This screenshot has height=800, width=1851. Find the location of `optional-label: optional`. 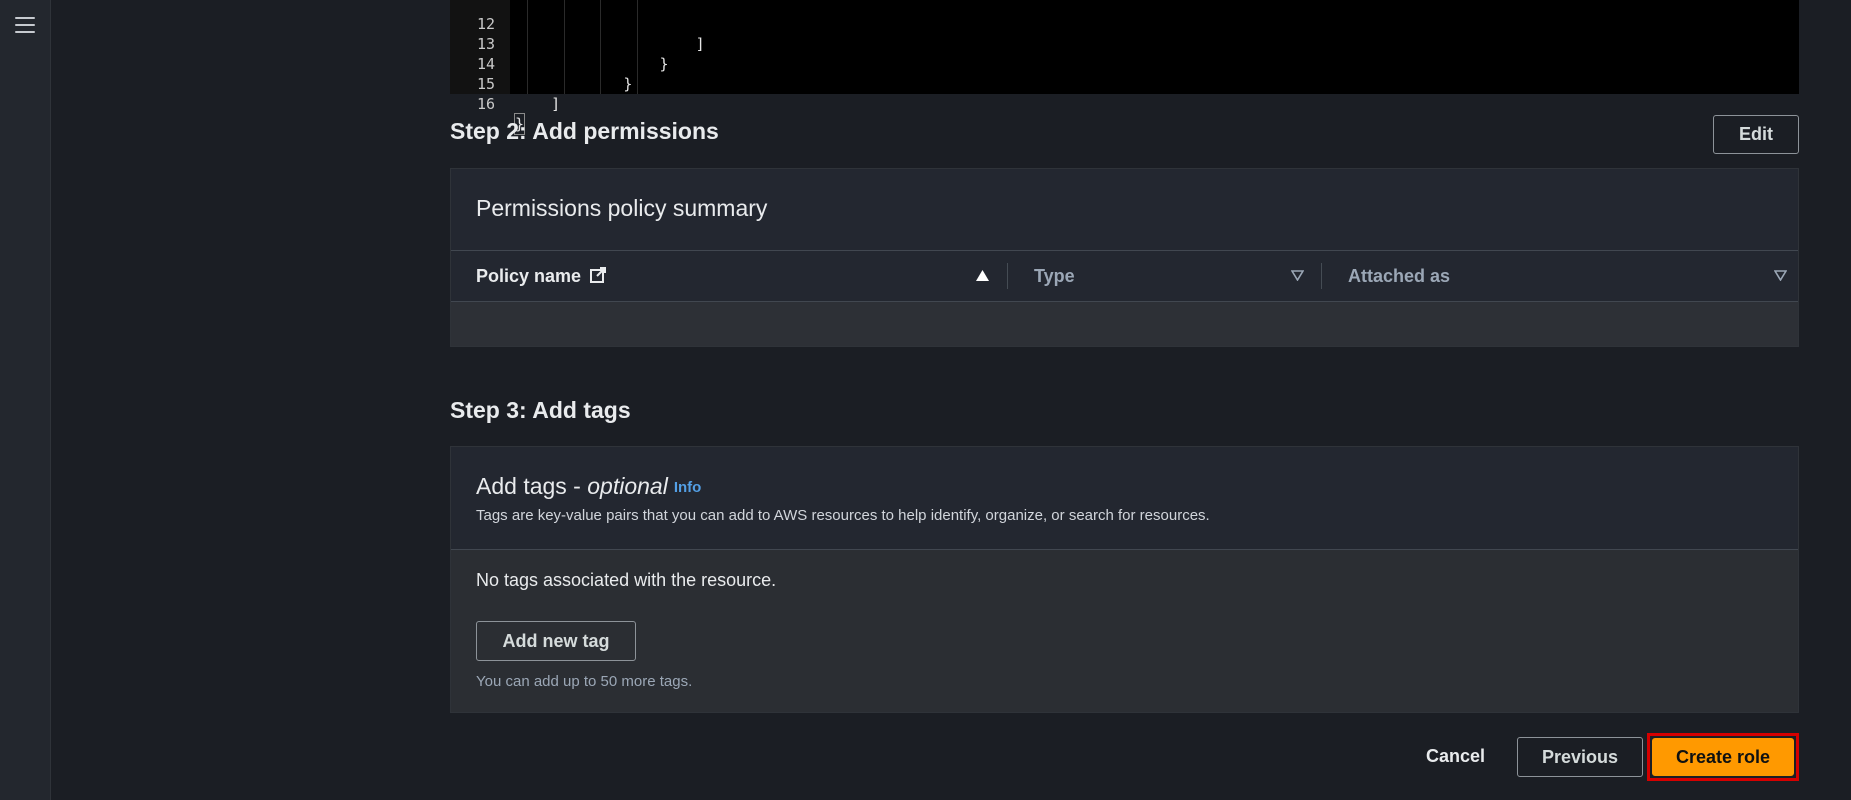

optional-label: optional is located at coordinates (627, 486).